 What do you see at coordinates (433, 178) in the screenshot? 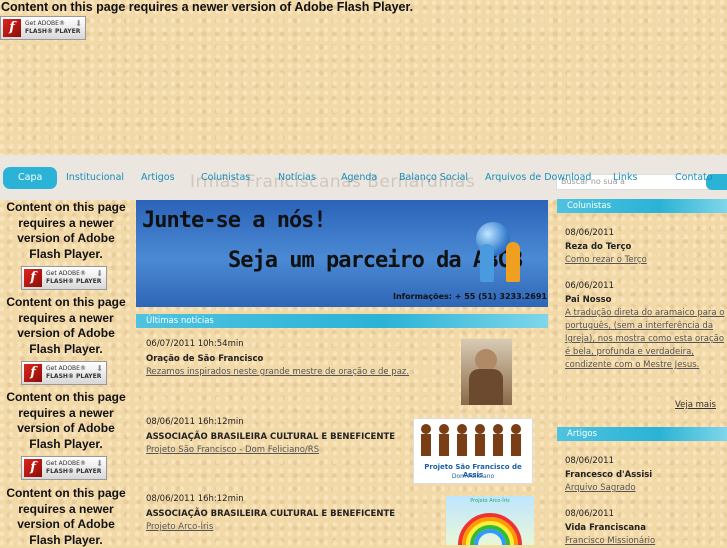
I see `menu-item-balanco-social: Balanço Social` at bounding box center [433, 178].